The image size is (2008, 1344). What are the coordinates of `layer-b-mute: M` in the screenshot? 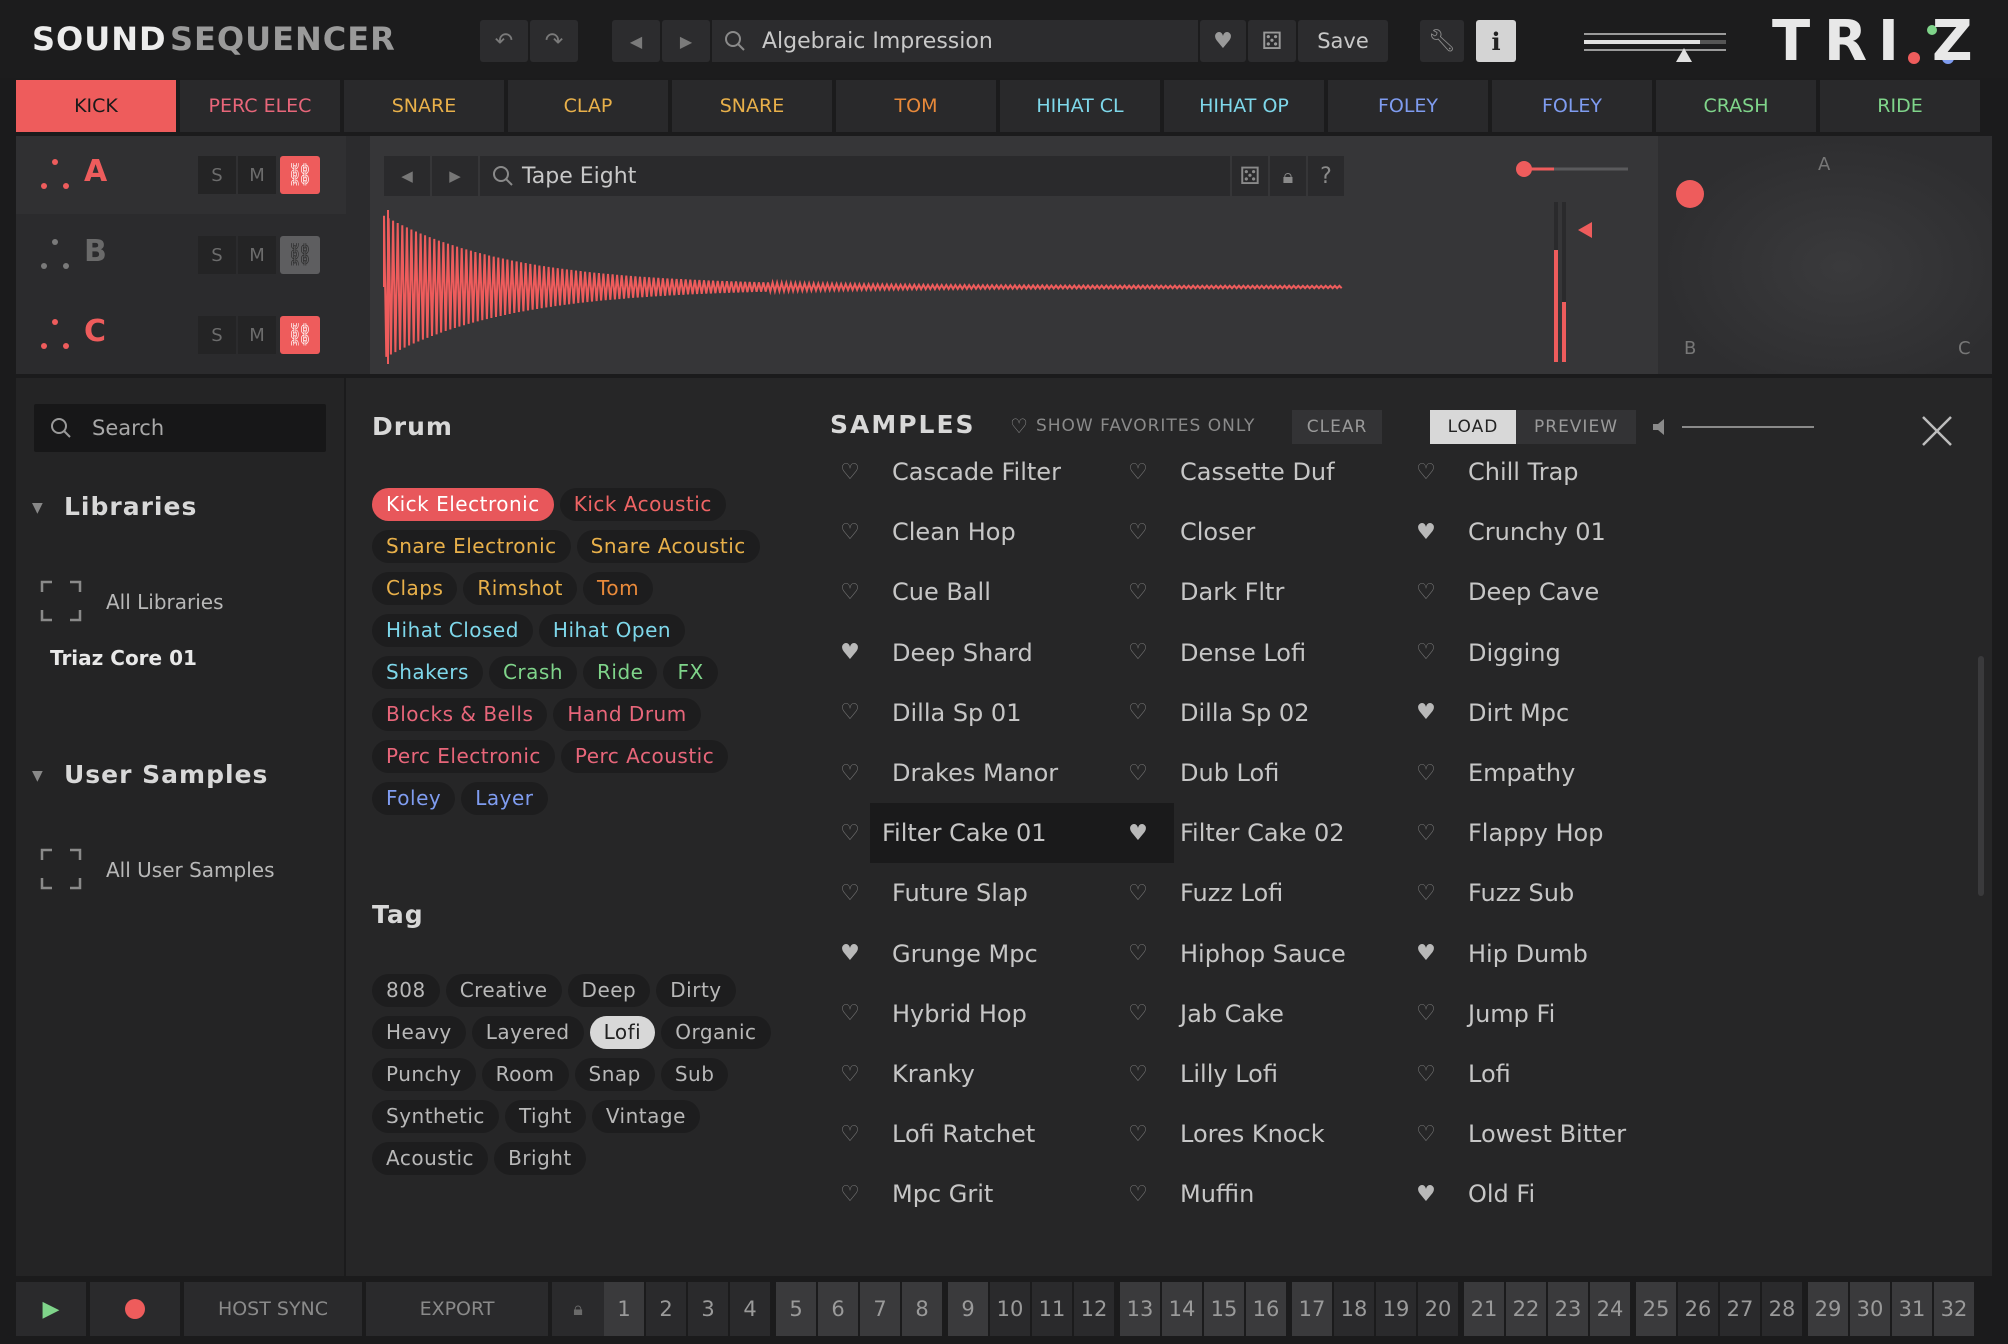 It's located at (257, 255).